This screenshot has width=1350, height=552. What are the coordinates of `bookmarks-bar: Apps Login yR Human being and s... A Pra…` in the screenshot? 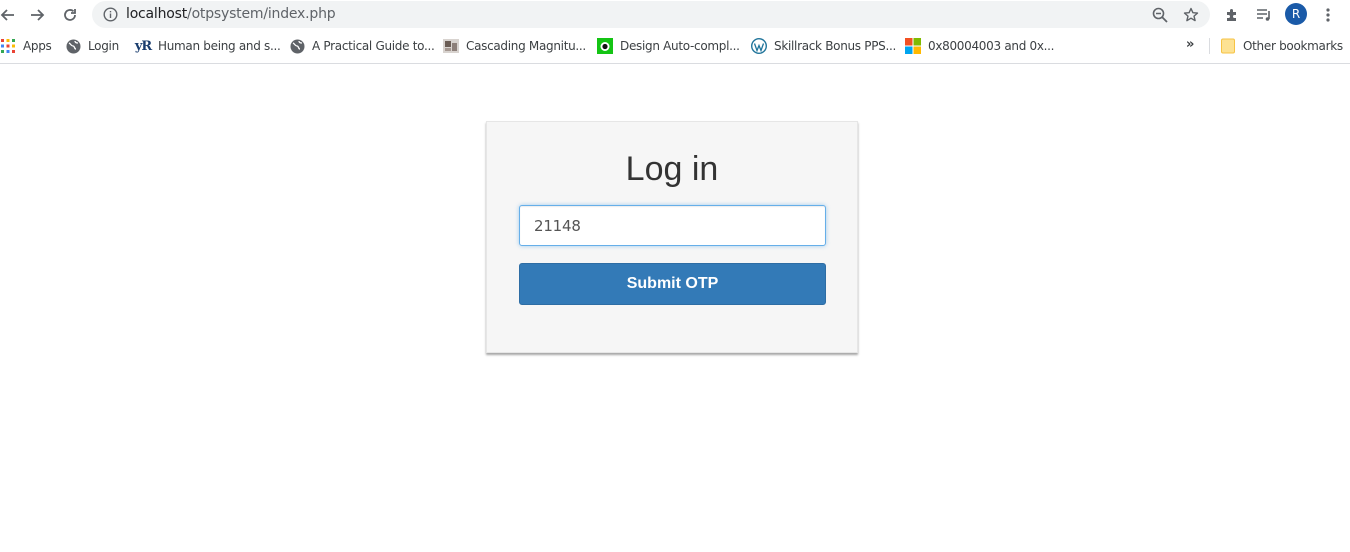 It's located at (675, 46).